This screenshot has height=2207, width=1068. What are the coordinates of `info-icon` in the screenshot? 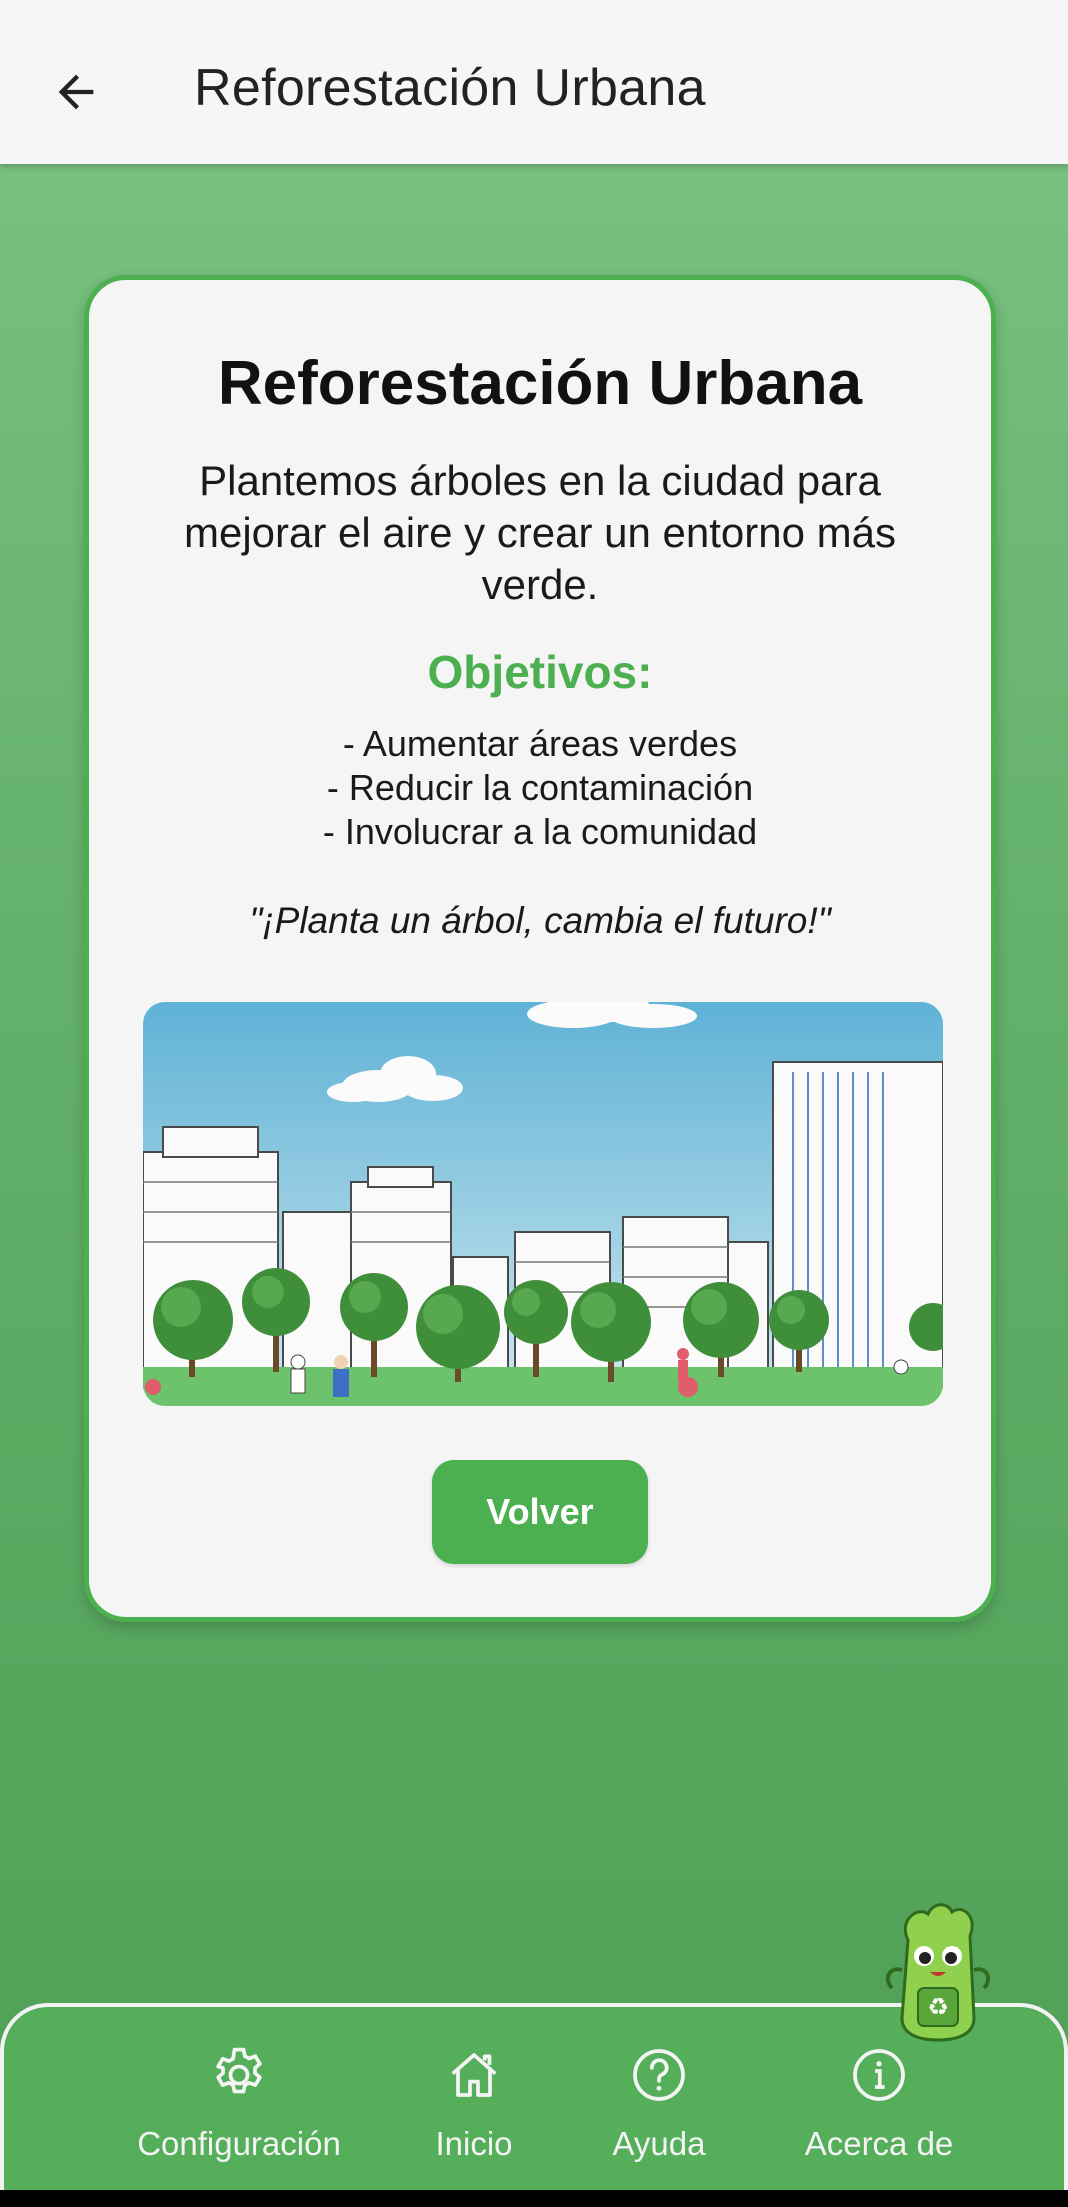 It's located at (879, 2075).